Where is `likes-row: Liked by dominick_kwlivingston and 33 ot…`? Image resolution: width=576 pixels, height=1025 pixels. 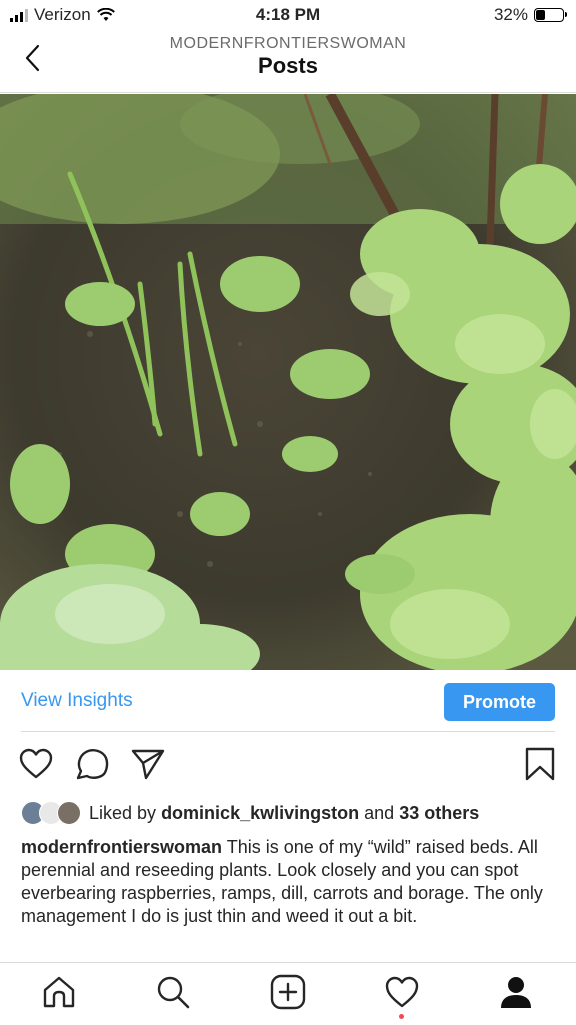 likes-row: Liked by dominick_kwlivingston and 33 ot… is located at coordinates (291, 813).